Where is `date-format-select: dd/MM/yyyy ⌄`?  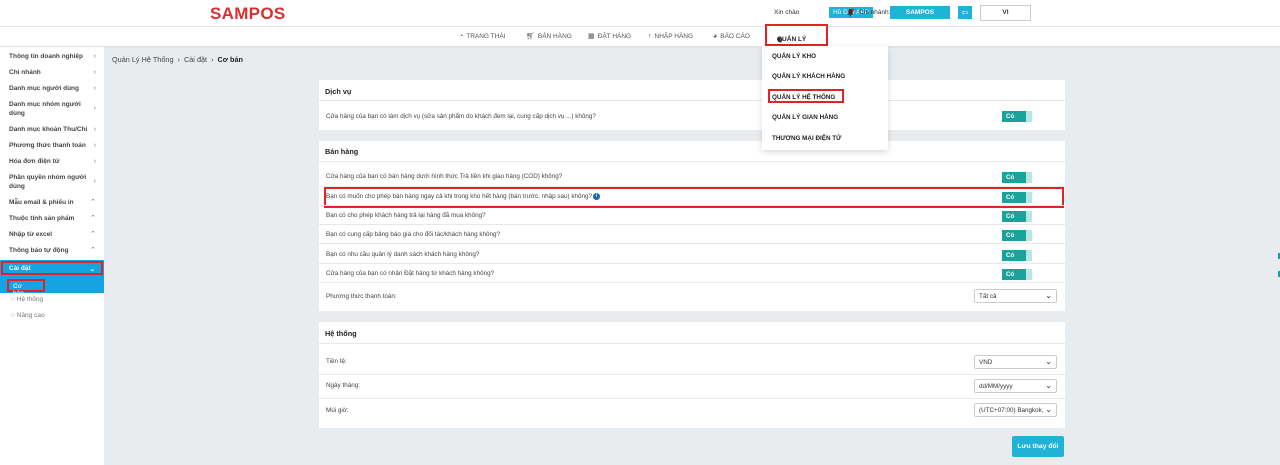
date-format-select: dd/MM/yyyy ⌄ is located at coordinates (1015, 386).